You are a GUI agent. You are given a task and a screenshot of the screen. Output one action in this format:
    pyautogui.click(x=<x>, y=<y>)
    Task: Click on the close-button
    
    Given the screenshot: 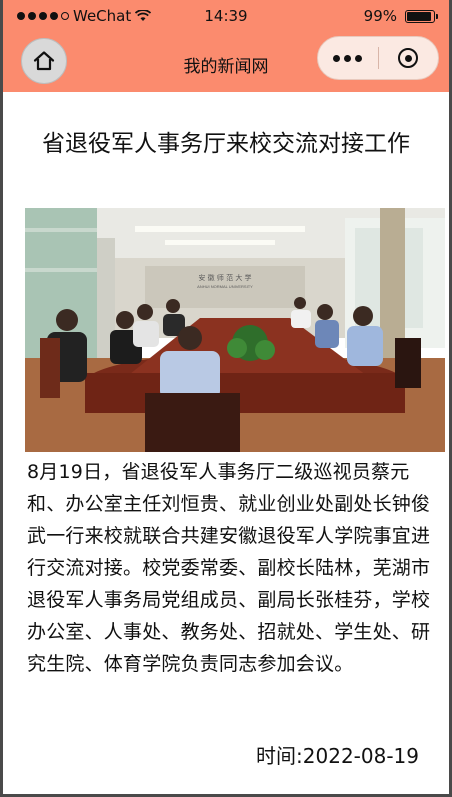 What is the action you would take?
    pyautogui.click(x=409, y=58)
    